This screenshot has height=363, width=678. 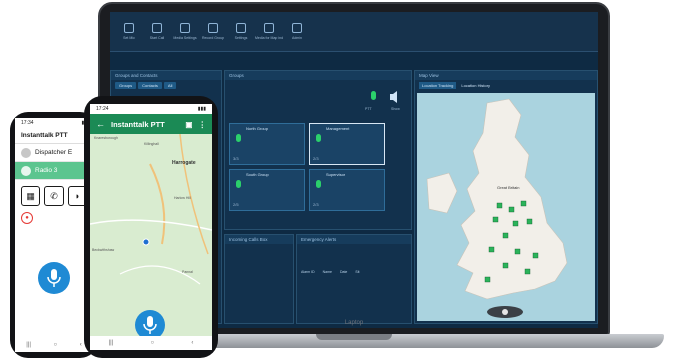 I want to click on more-icon: ⋮, so click(x=203, y=124).